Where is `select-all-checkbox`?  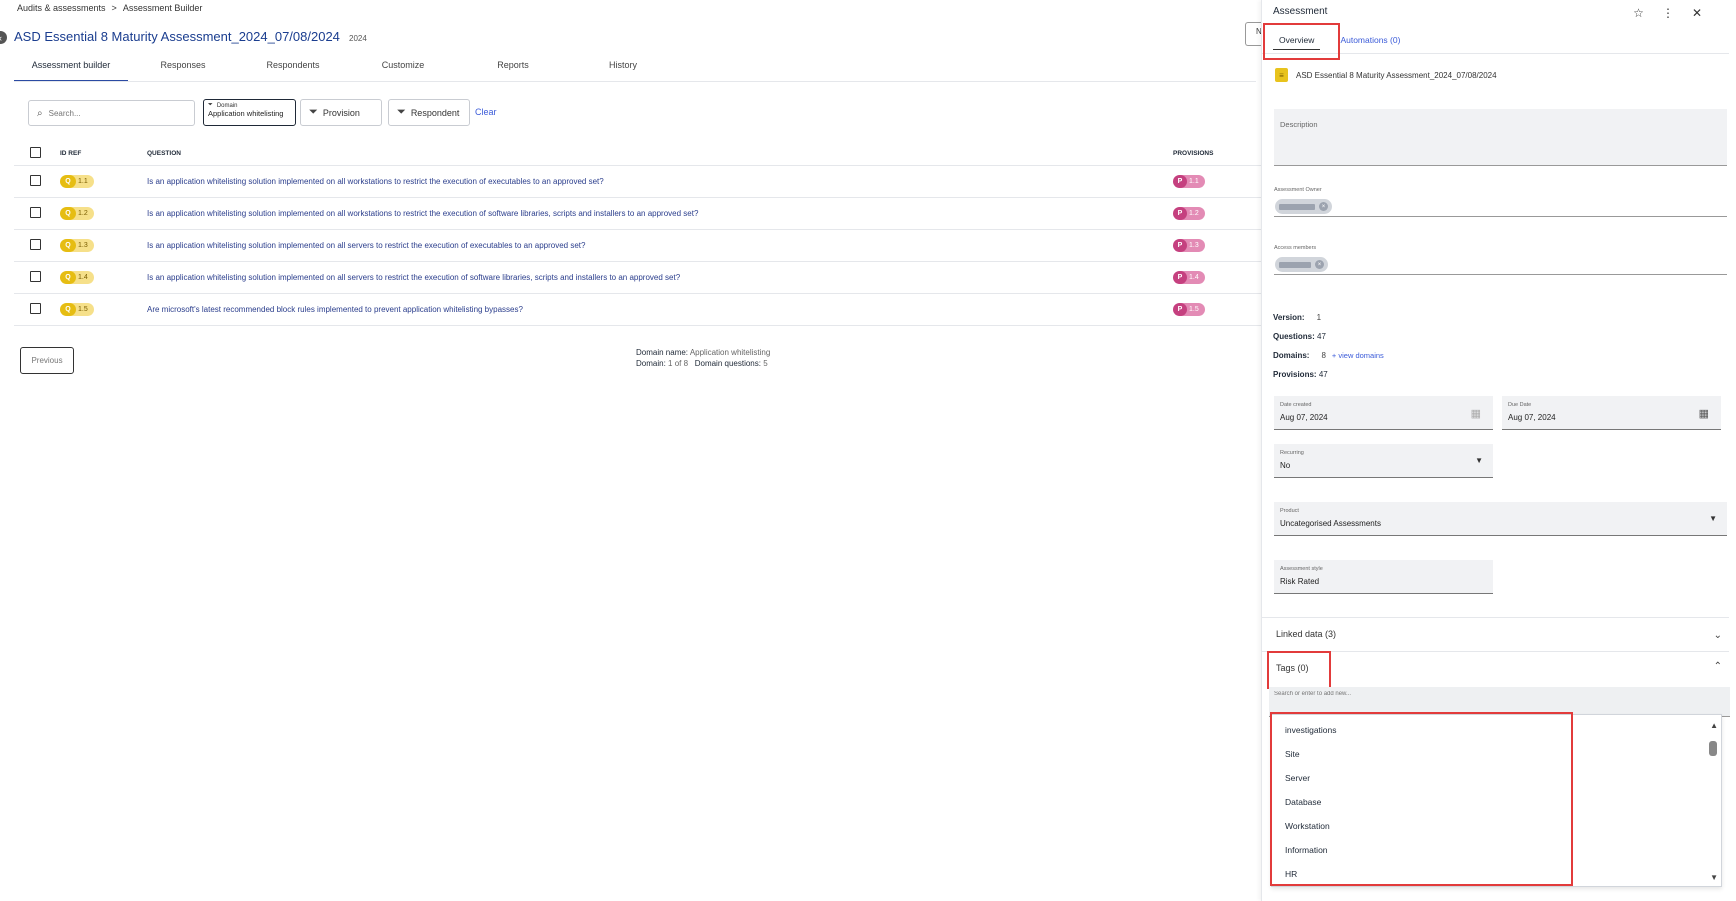 select-all-checkbox is located at coordinates (35, 152).